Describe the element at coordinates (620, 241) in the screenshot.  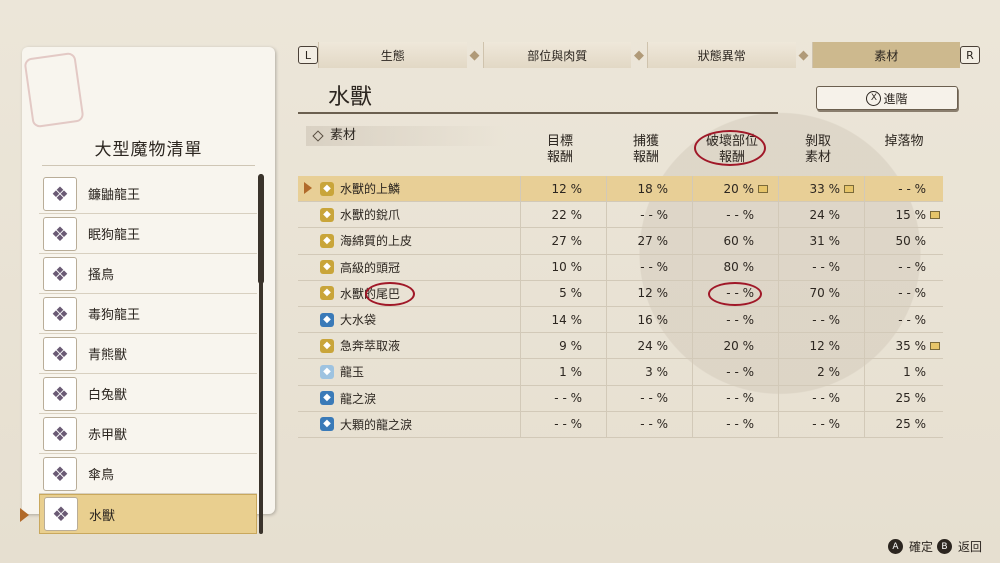
I see `material-row: ◆ 海綿質的上皮 27 % 27 % 60 % 31 % 50 %` at that location.